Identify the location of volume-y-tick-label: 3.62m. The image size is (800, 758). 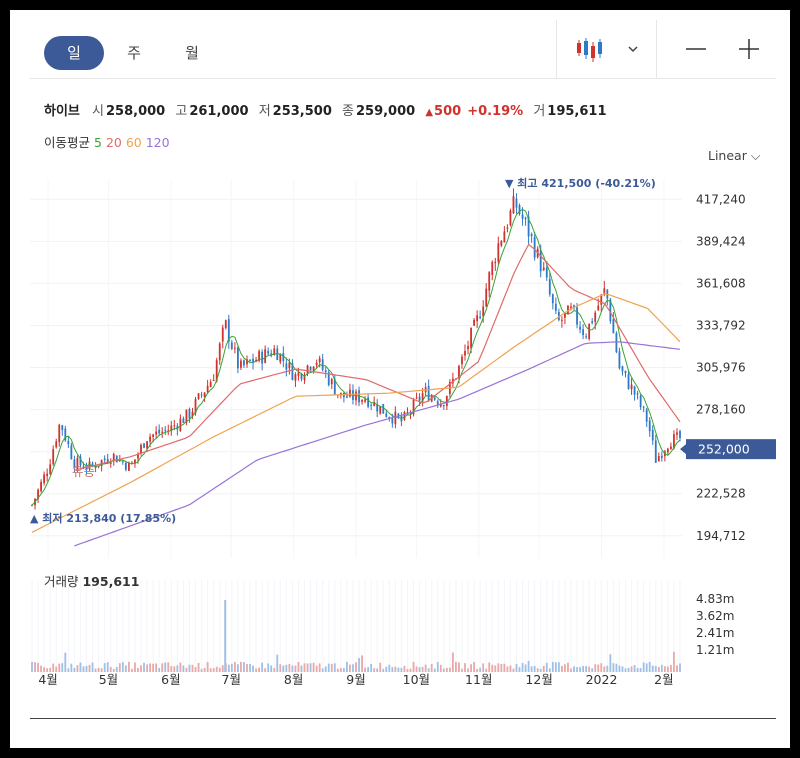
(715, 616).